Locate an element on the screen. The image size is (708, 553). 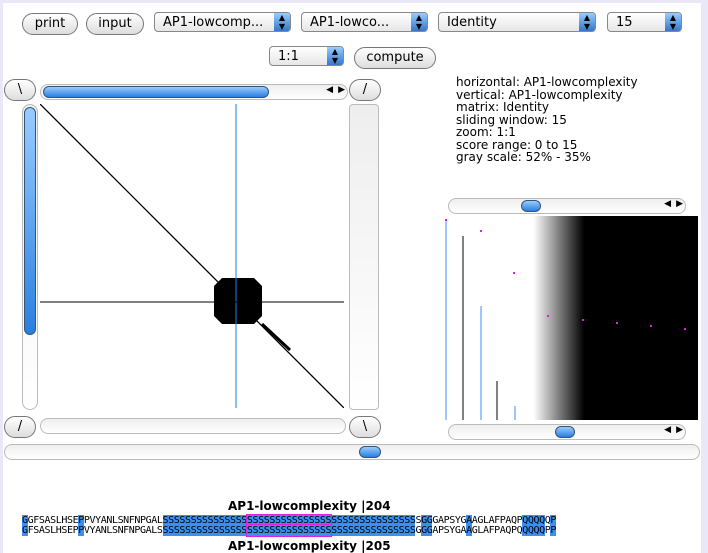
sequence-segment: GLAFPAQPQ is located at coordinates (497, 530).